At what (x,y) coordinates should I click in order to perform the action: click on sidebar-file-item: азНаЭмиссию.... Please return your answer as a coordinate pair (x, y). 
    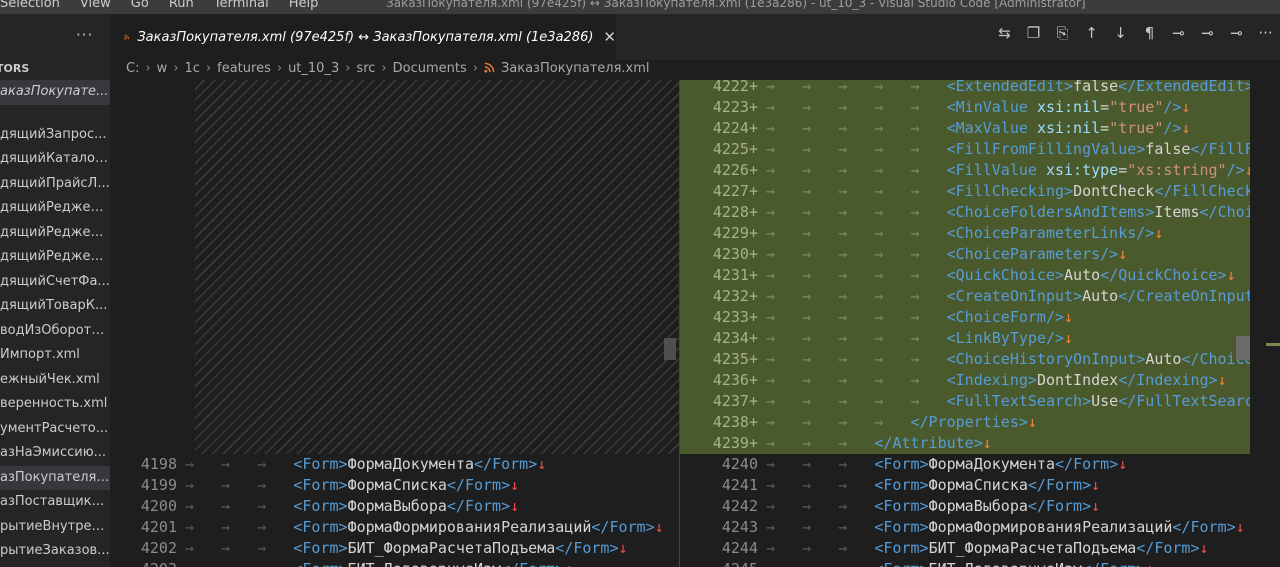
    Looking at the image, I should click on (55, 453).